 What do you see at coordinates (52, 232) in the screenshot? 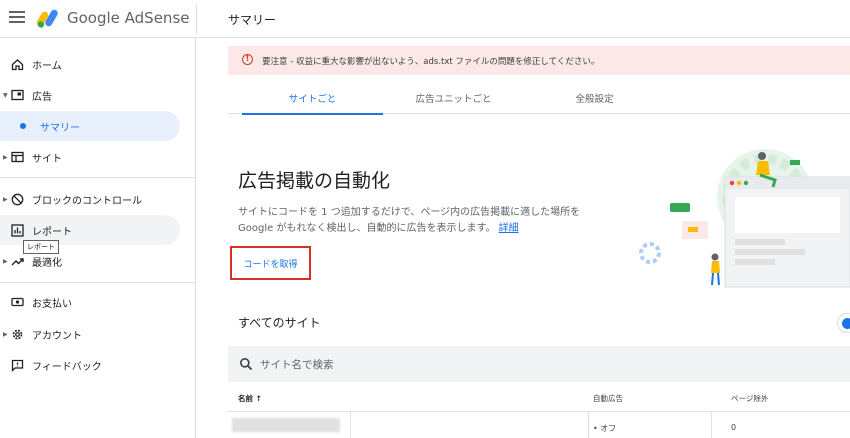
I see `sidebar-item-label: レポート` at bounding box center [52, 232].